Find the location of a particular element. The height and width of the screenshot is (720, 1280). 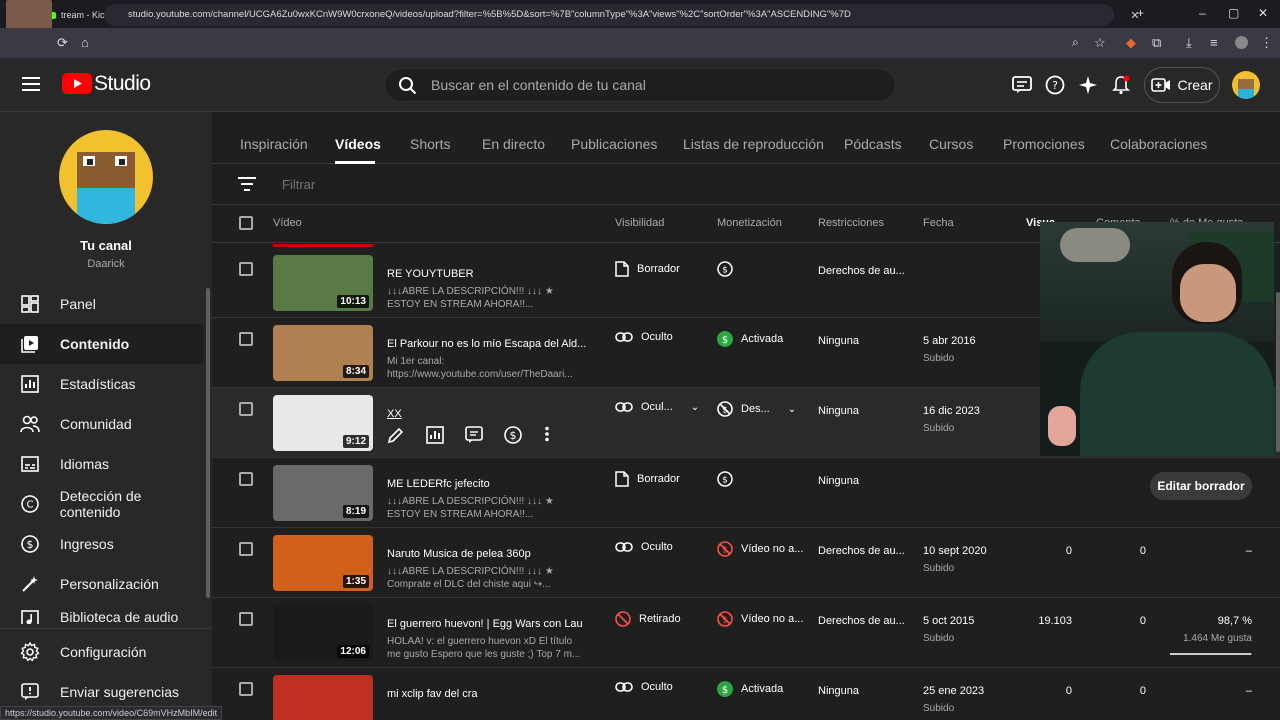

video-title: RE YOUYTUBER is located at coordinates (430, 274).